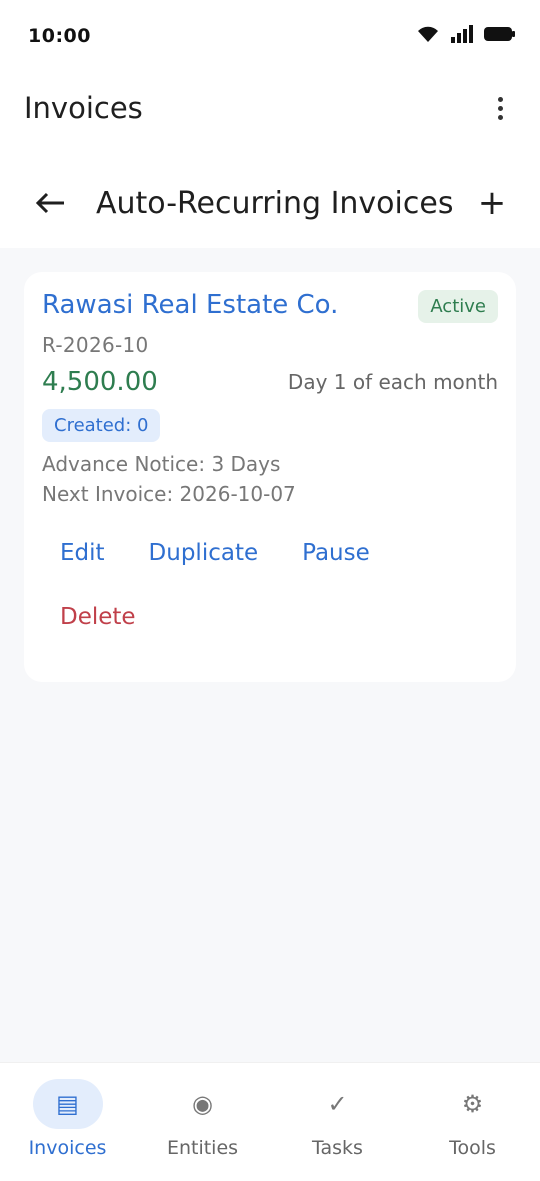 The height and width of the screenshot is (1181, 540). I want to click on status-icons, so click(466, 36).